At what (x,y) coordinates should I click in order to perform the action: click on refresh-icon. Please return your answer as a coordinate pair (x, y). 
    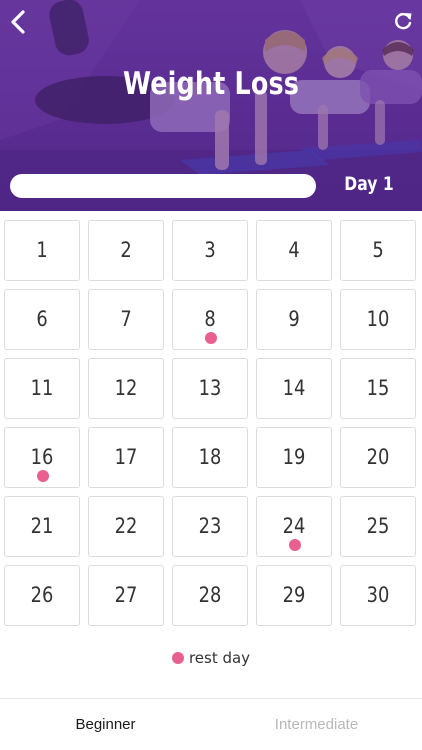
    Looking at the image, I should click on (403, 21).